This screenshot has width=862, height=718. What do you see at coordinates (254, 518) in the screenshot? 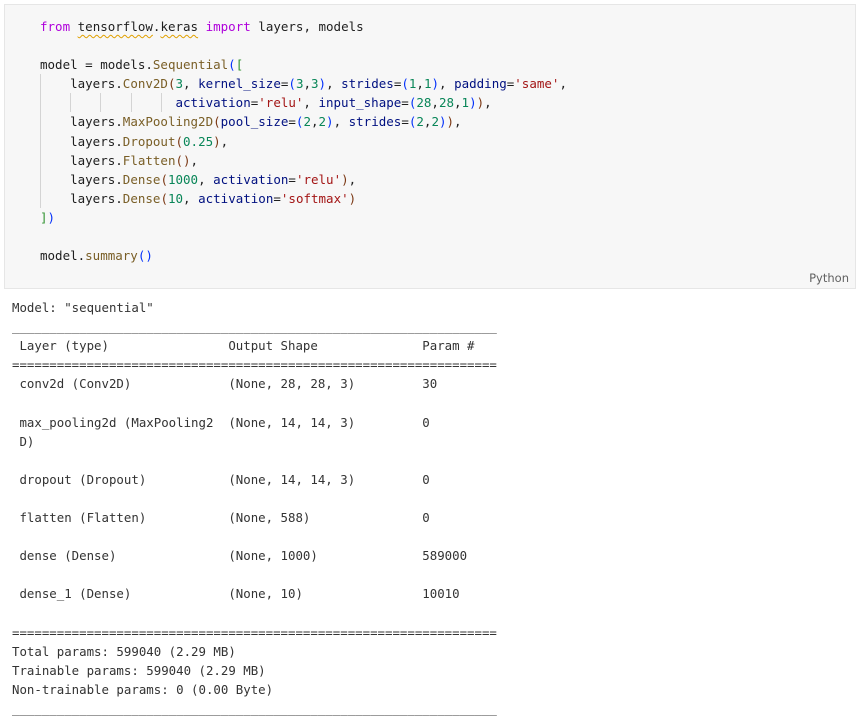
I see `output-line: flatten (Flatten) (None, 588) 0` at bounding box center [254, 518].